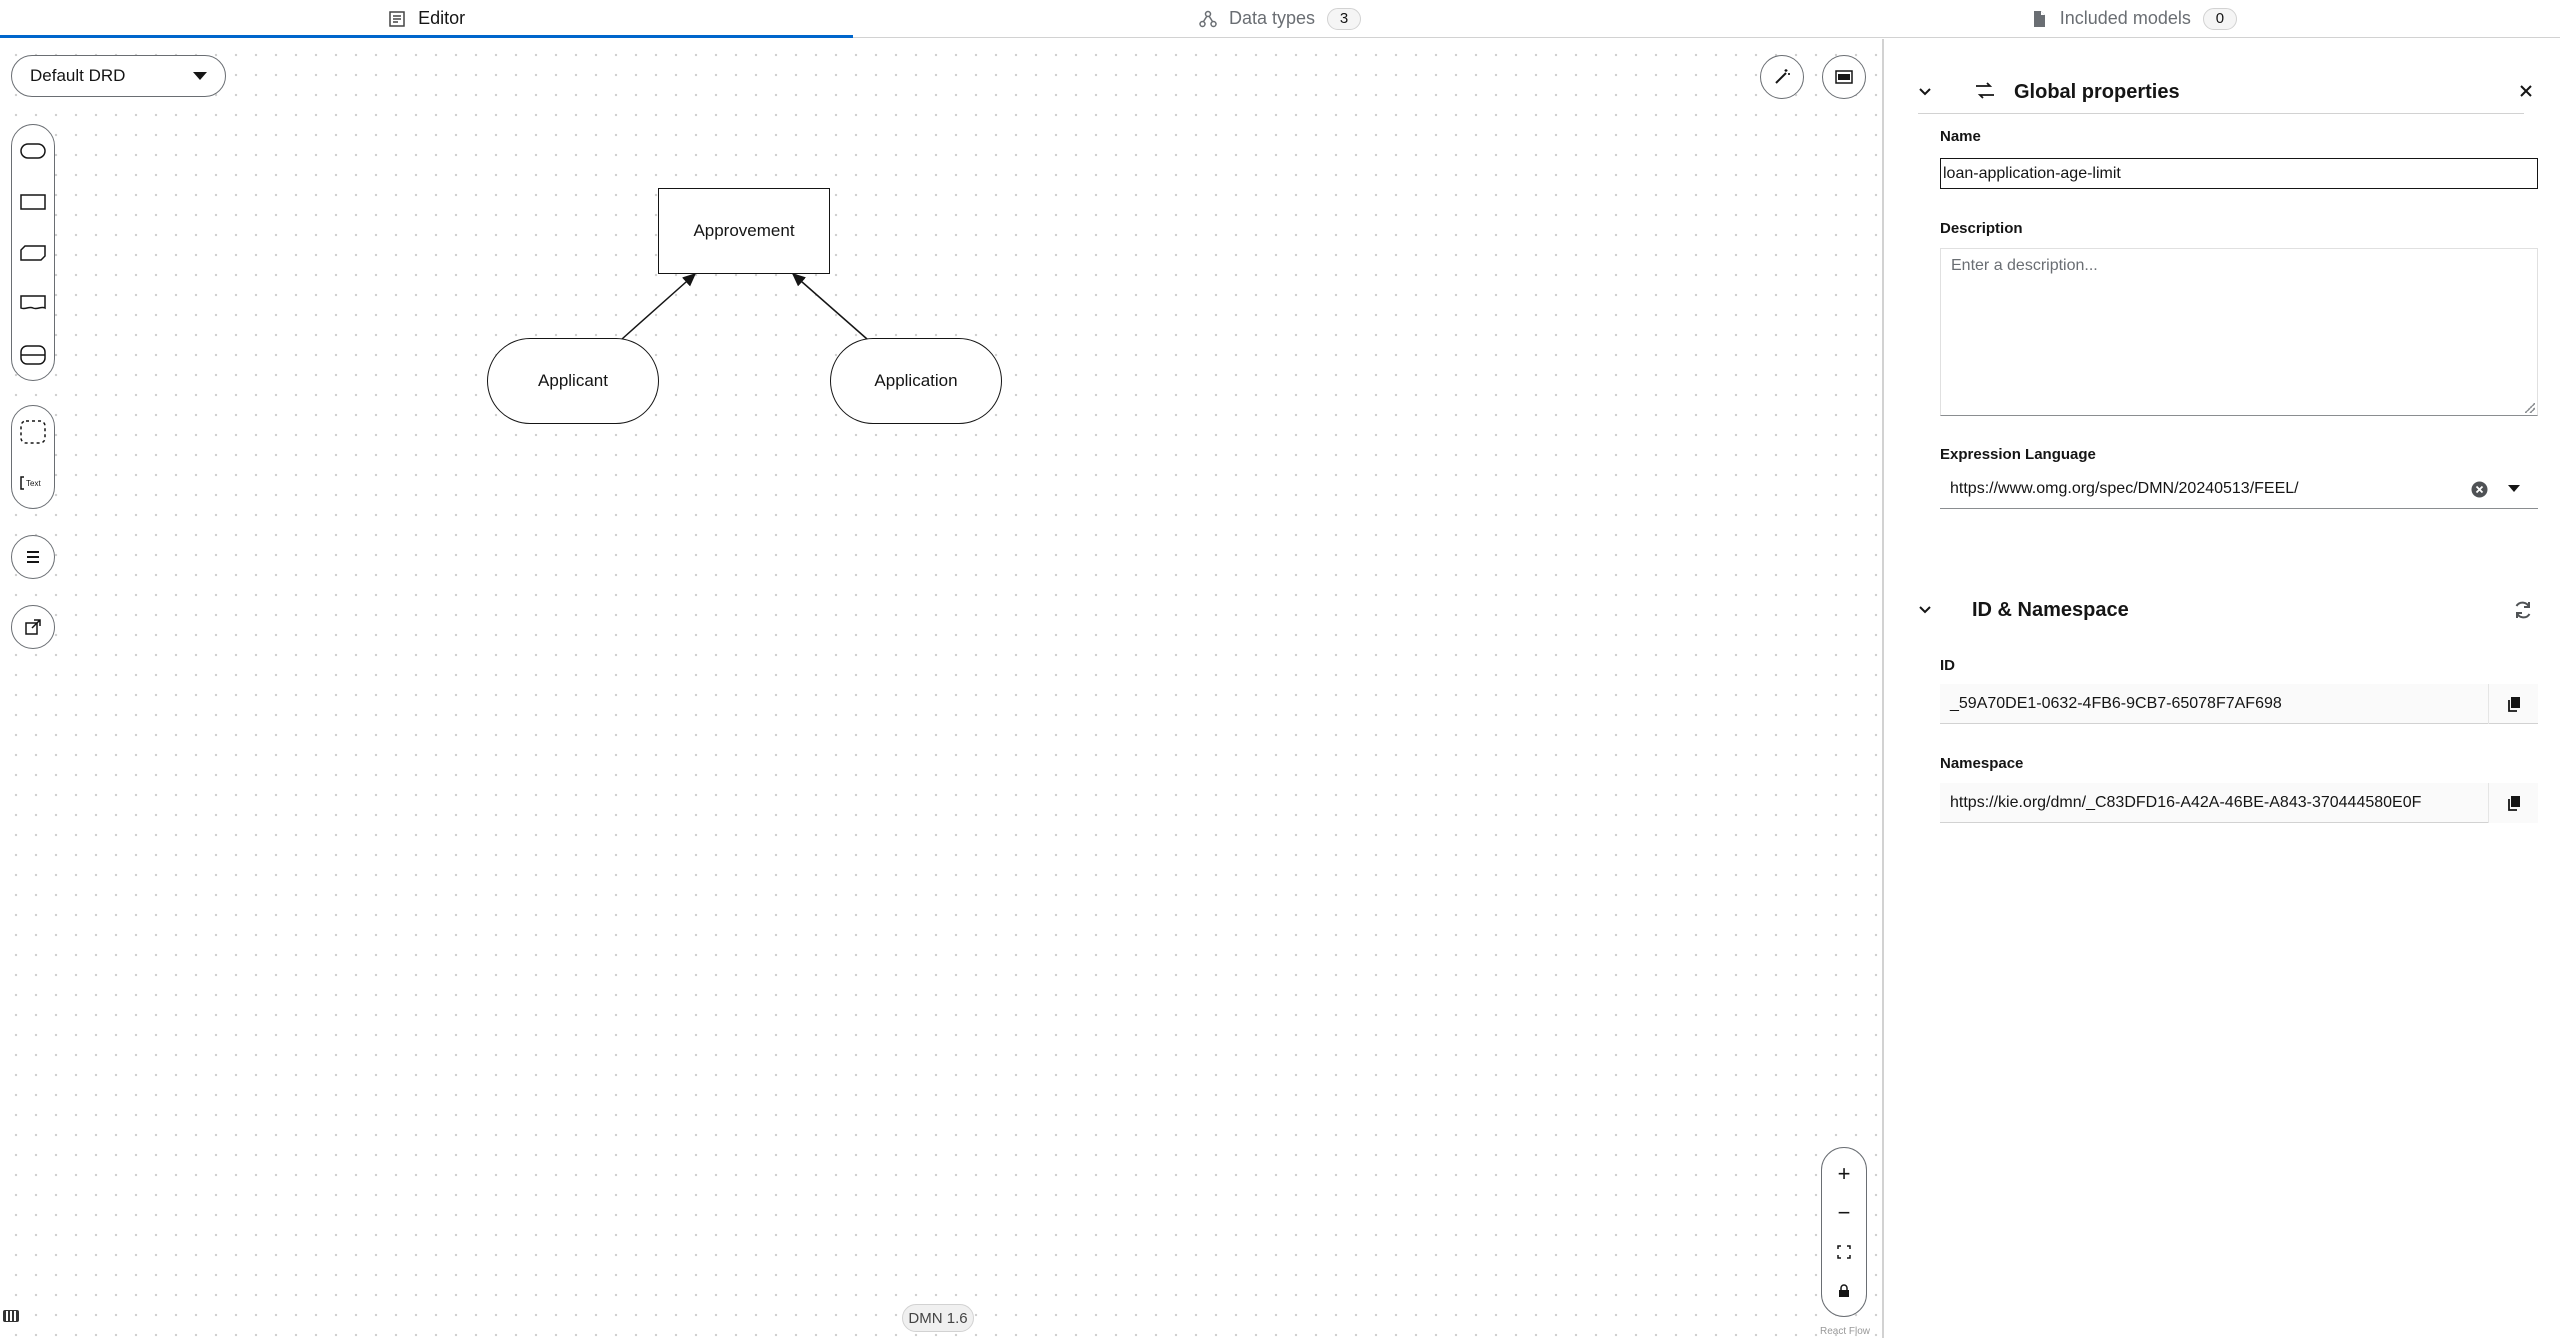 This screenshot has width=2560, height=1338. What do you see at coordinates (2219, 18) in the screenshot?
I see `included-models-count-badge: 0` at bounding box center [2219, 18].